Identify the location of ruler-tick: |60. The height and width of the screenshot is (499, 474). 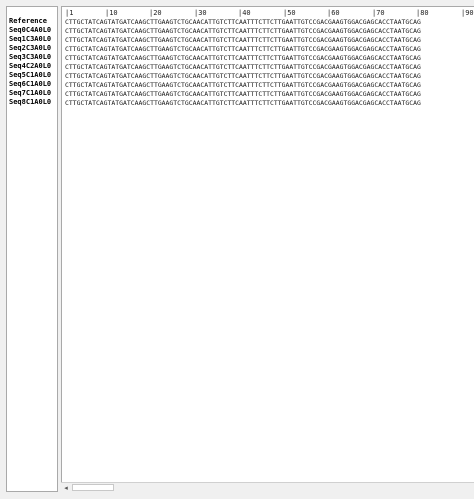
(333, 13).